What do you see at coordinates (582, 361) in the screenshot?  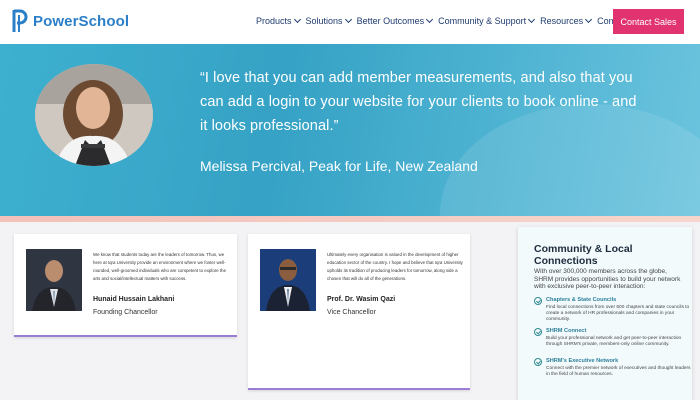 I see `community-item-heading: SHRM's Executive Network` at bounding box center [582, 361].